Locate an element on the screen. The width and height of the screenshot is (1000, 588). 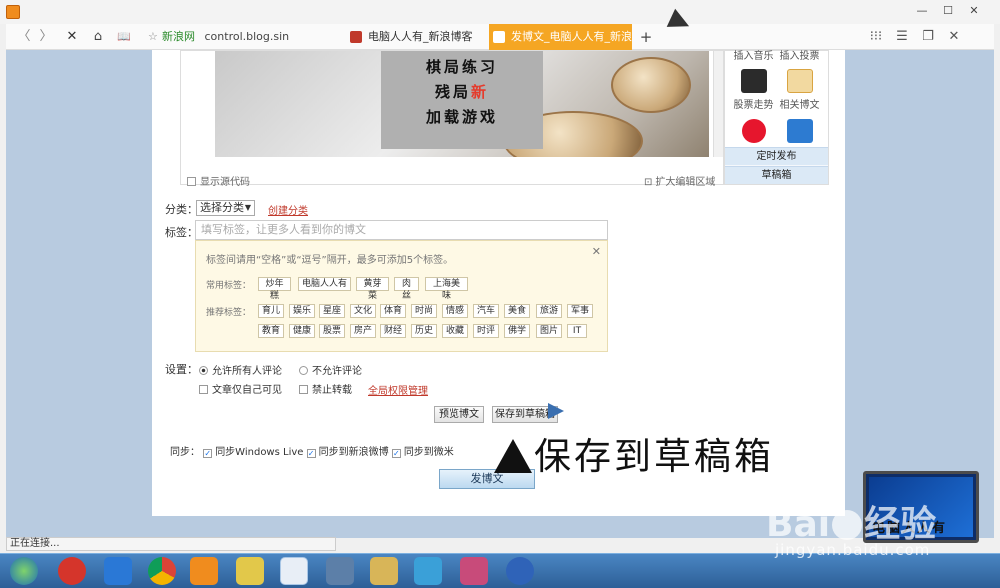
recommended-tag: 时尚 is located at coordinates (424, 311).